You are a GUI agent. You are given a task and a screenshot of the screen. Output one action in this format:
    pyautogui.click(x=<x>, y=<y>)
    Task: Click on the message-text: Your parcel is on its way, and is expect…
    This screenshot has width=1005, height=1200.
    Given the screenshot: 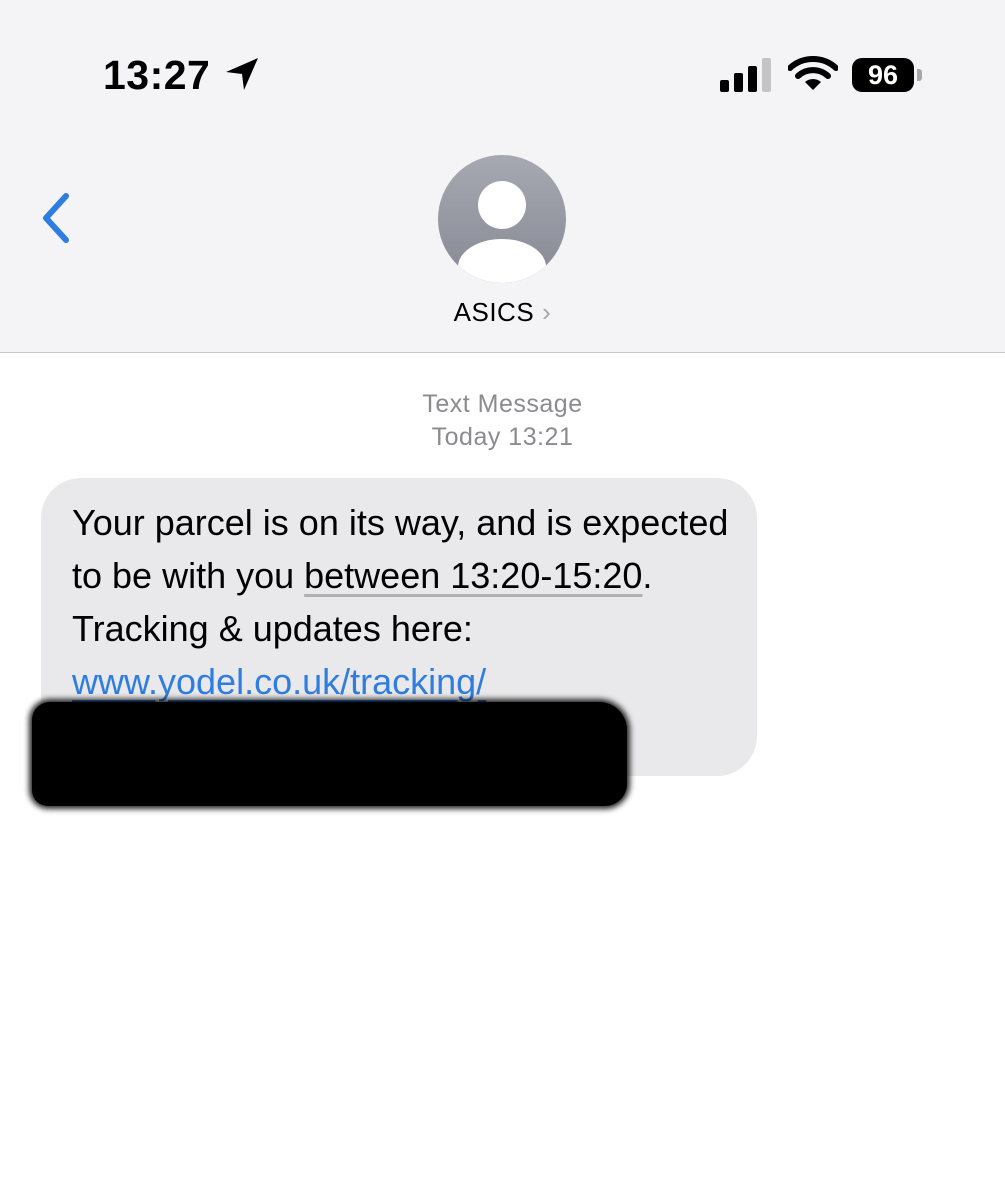 What is the action you would take?
    pyautogui.click(x=407, y=602)
    